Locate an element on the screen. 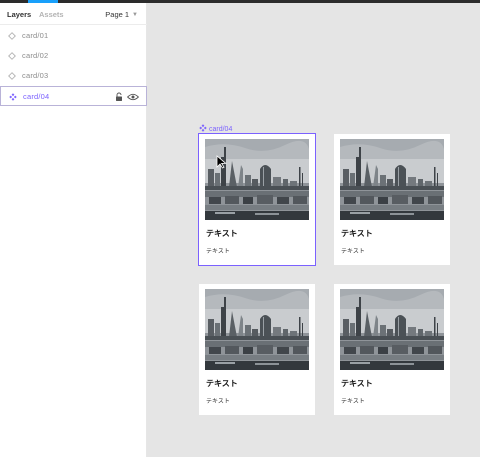 Image resolution: width=480 pixels, height=457 pixels. chevron-down-icon: ▼ is located at coordinates (135, 15).